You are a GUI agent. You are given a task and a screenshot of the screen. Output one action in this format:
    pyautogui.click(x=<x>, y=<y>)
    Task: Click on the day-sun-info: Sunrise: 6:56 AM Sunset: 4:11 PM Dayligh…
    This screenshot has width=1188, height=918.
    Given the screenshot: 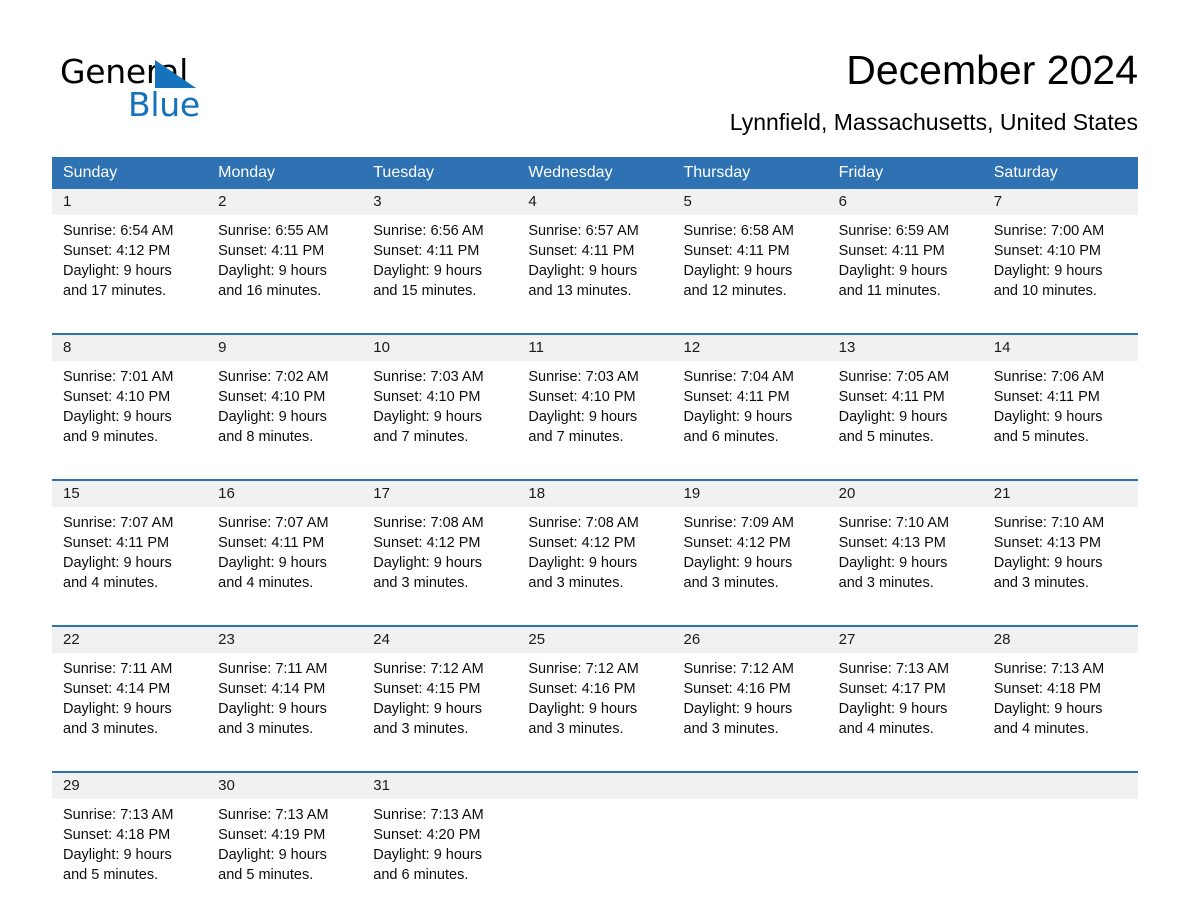 What is the action you would take?
    pyautogui.click(x=428, y=261)
    